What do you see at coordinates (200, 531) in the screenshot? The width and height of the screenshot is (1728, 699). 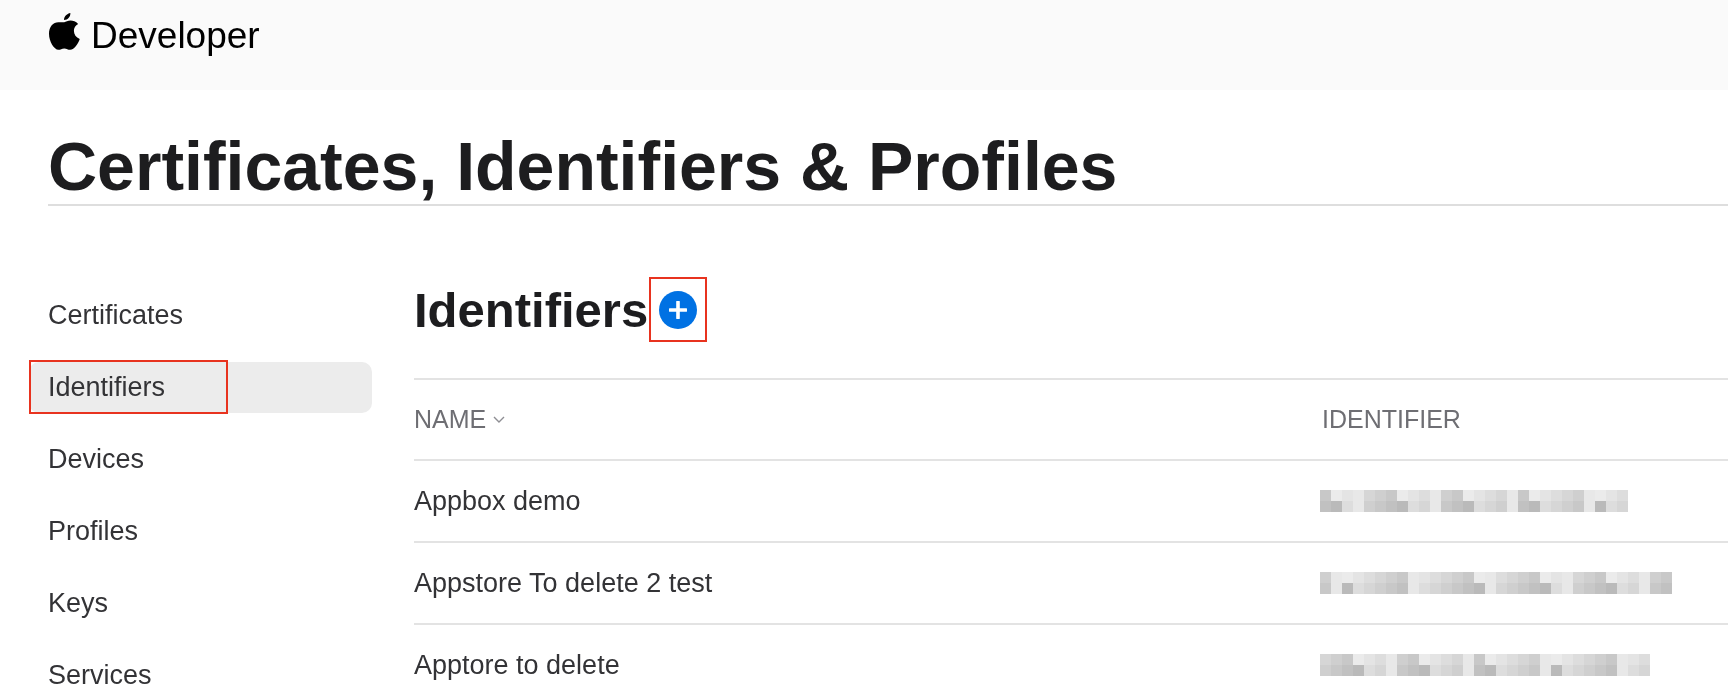 I see `sidebar-item: Profiles` at bounding box center [200, 531].